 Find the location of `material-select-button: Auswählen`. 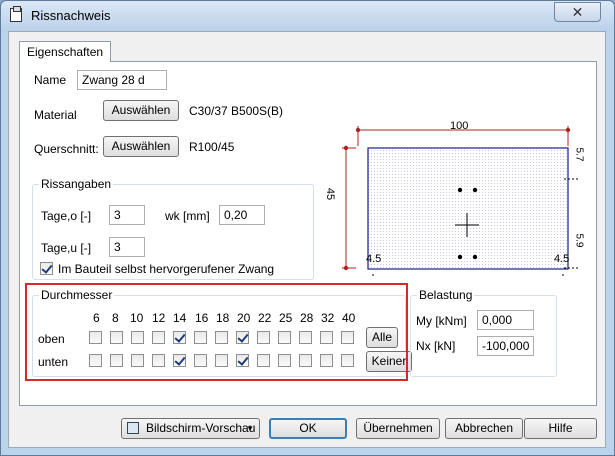

material-select-button: Auswählen is located at coordinates (141, 110).